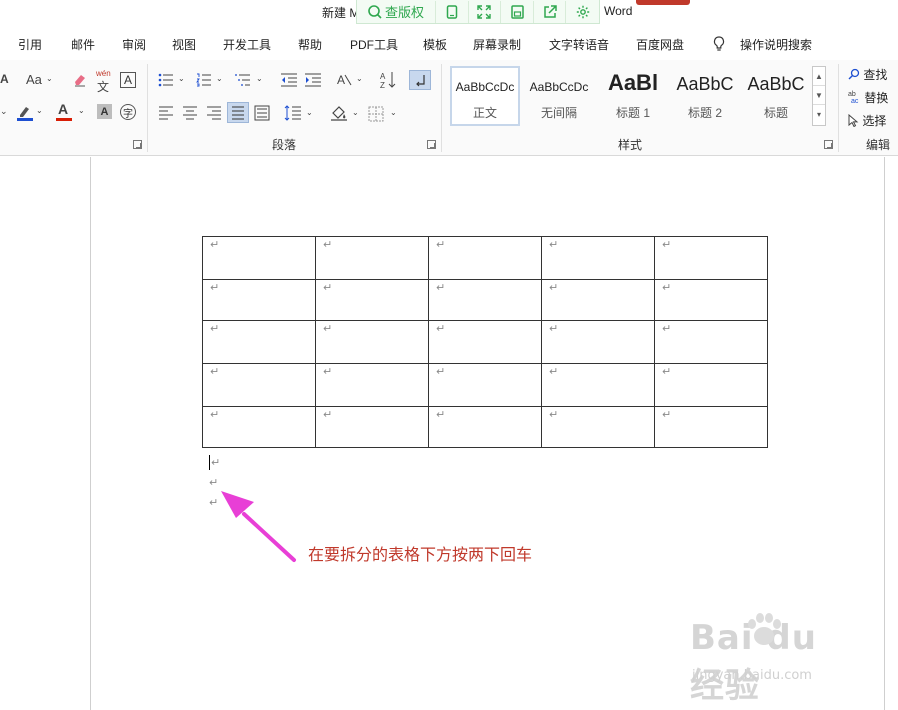 This screenshot has width=898, height=710. Describe the element at coordinates (559, 96) in the screenshot. I see `style-no-spacing: AaBbCcDc 无间隔` at that location.